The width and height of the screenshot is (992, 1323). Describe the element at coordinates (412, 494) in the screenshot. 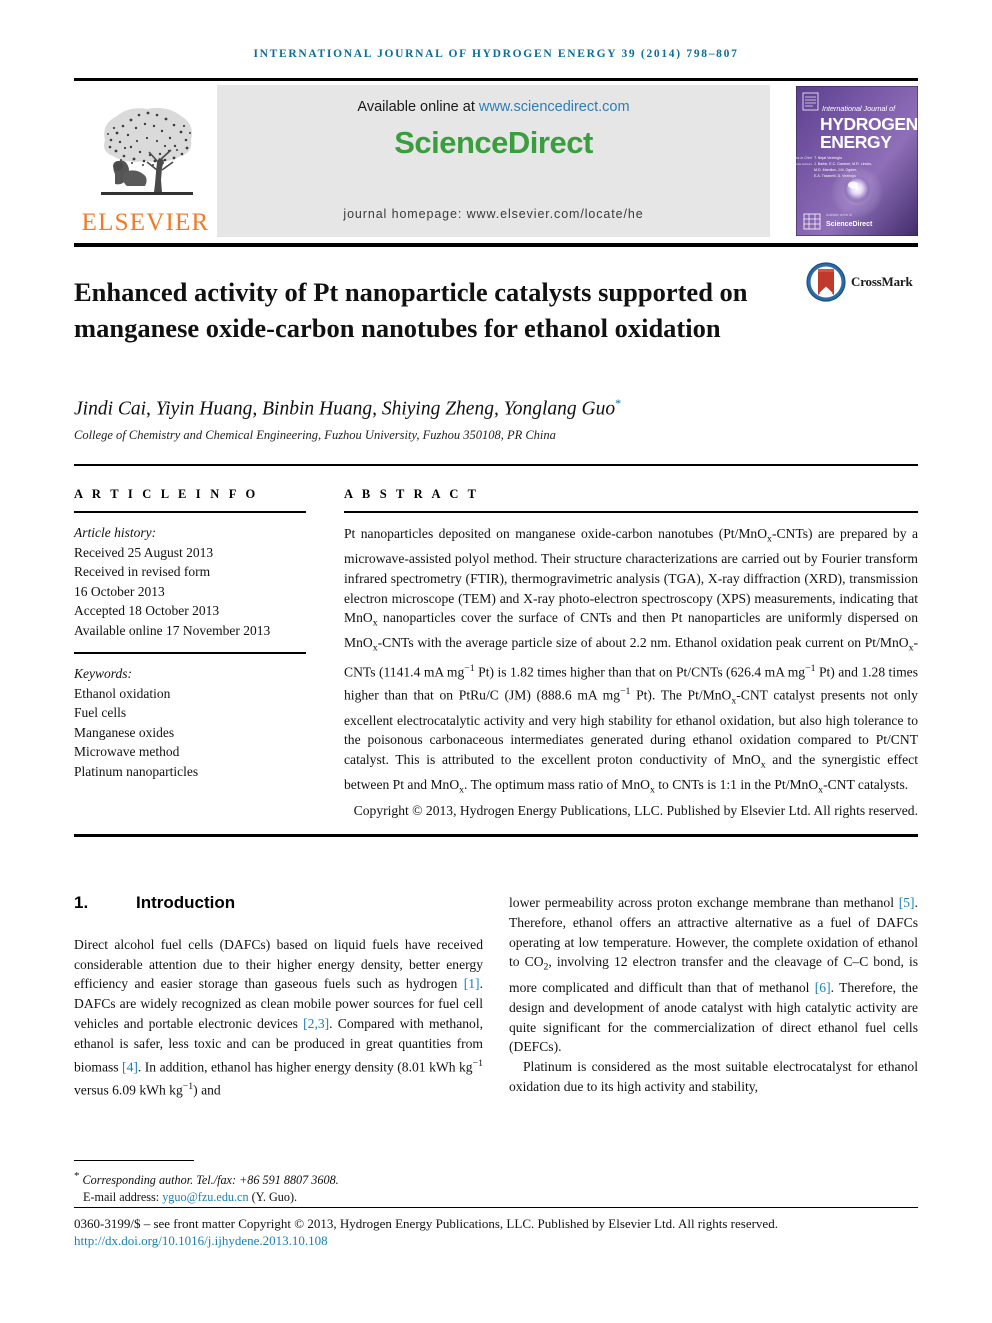

I see `abstract-heading: A B S T R A C T` at that location.